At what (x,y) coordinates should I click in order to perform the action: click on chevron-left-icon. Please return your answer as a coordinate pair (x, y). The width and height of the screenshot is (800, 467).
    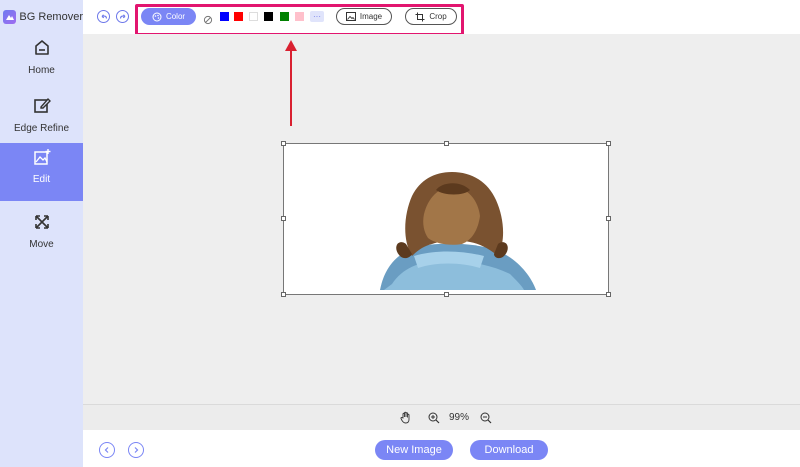
    Looking at the image, I should click on (106, 450).